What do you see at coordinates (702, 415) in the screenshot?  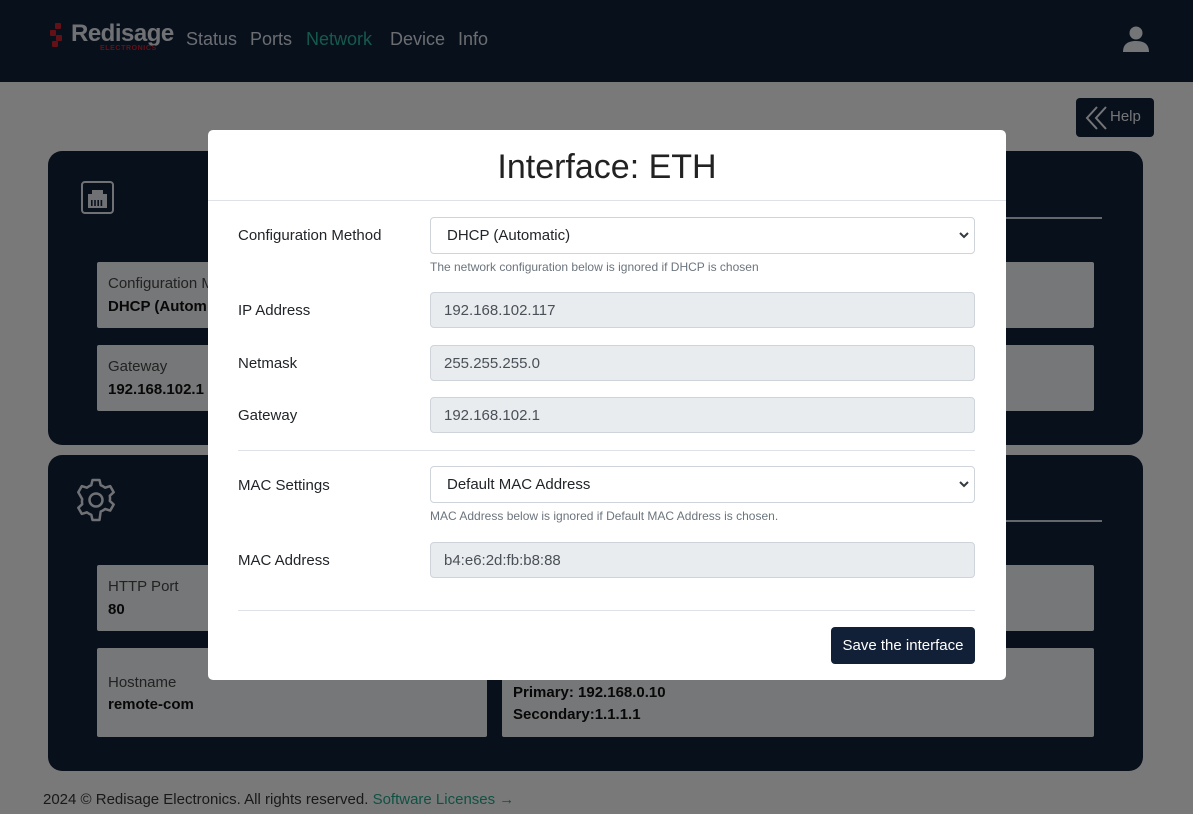 I see `gateway-field: 192.168.102.1` at bounding box center [702, 415].